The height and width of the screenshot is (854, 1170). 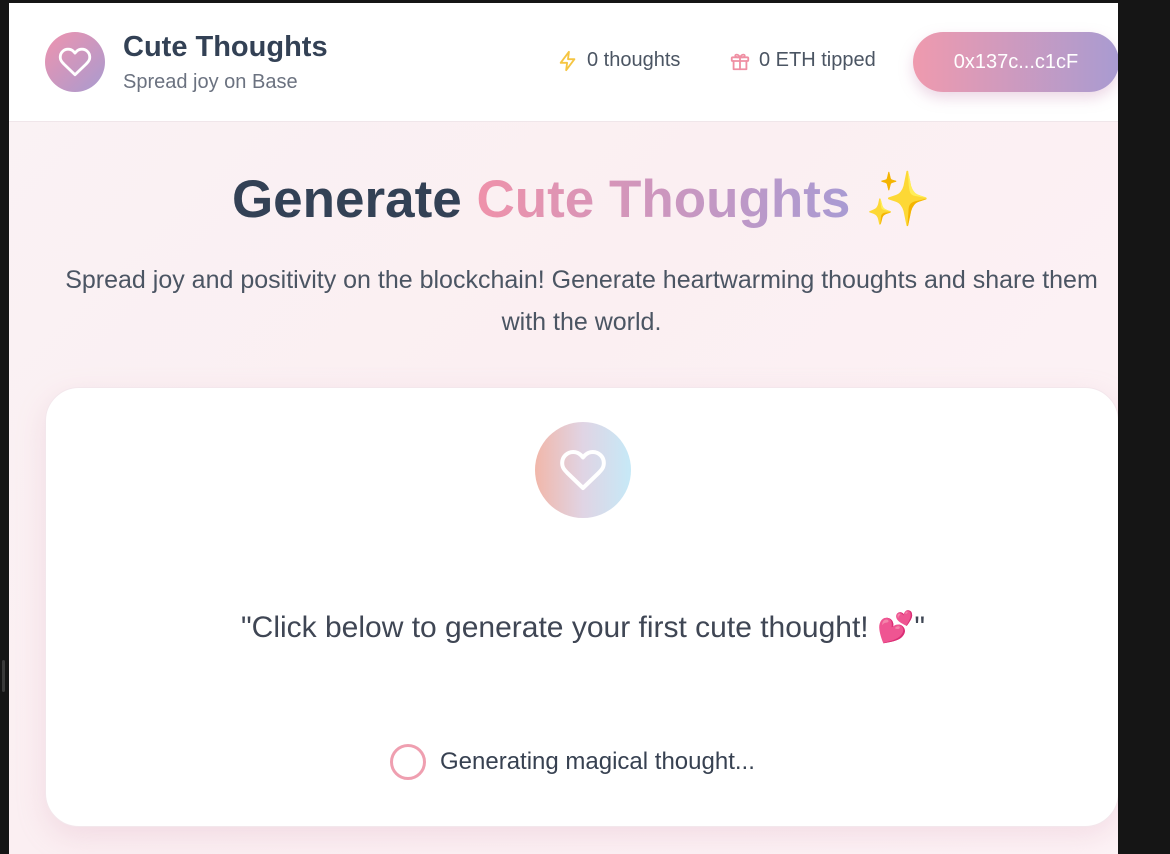 I want to click on card-heart-badge, so click(x=583, y=470).